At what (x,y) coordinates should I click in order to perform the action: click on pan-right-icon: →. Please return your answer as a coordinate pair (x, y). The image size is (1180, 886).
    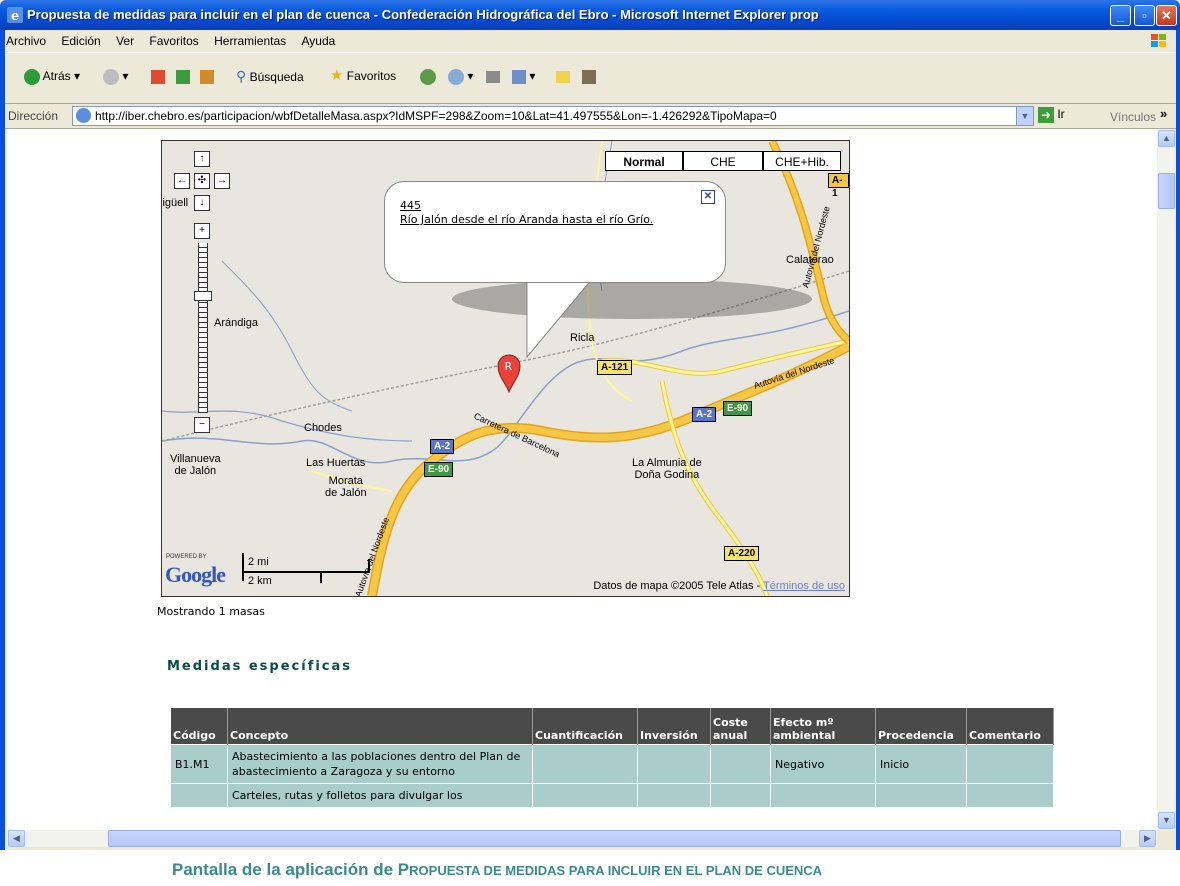
    Looking at the image, I should click on (222, 181).